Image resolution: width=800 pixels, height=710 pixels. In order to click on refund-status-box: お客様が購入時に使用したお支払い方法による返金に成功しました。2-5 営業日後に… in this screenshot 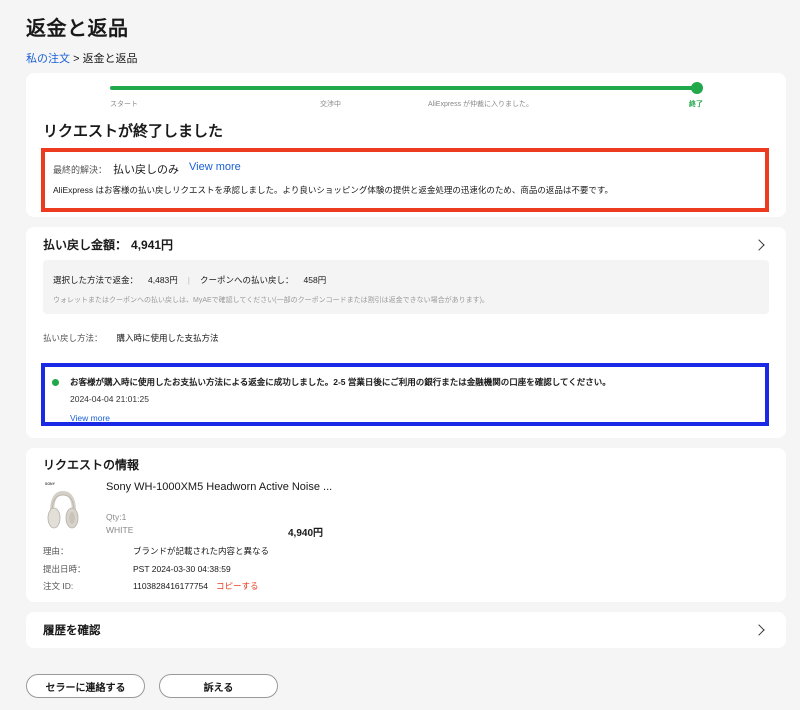, I will do `click(405, 394)`.